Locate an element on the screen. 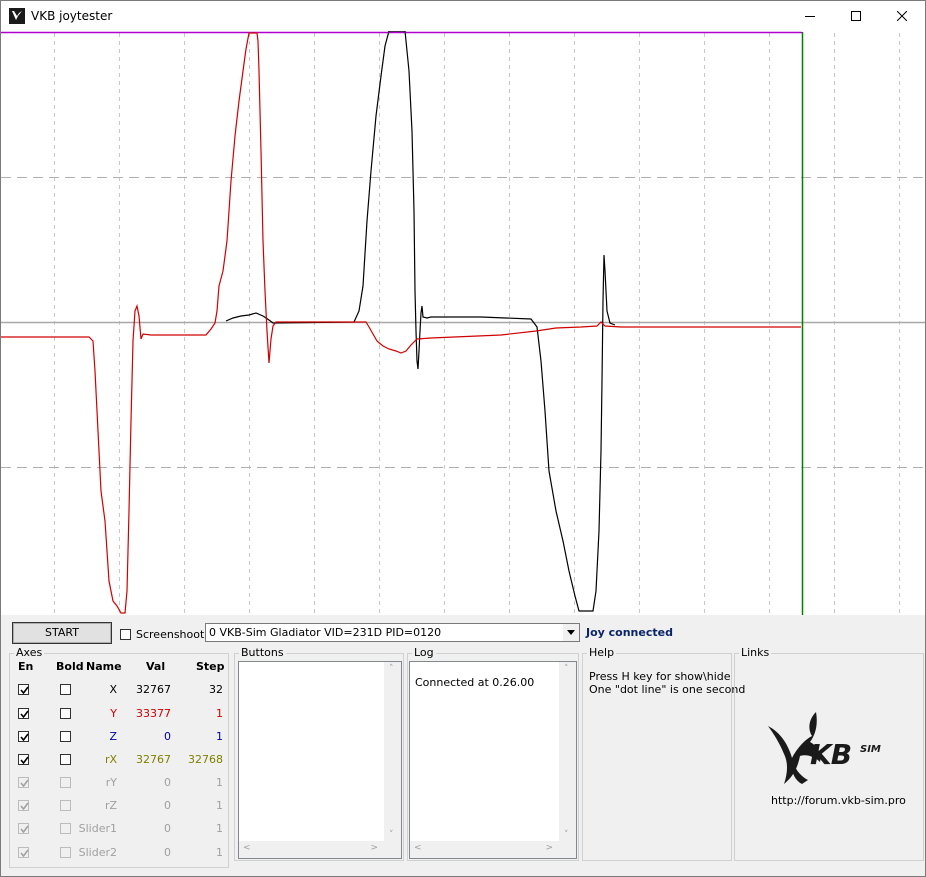  maximize-icon is located at coordinates (856, 16).